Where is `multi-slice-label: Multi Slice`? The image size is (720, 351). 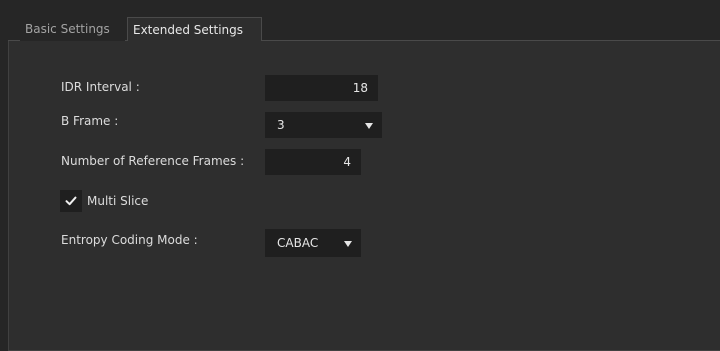 multi-slice-label: Multi Slice is located at coordinates (118, 201).